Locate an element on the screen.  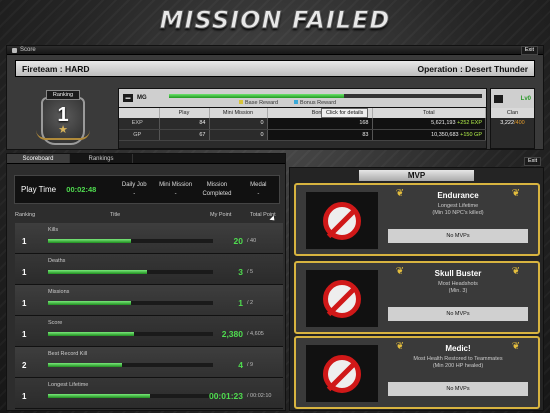
stat-play: 67 is located at coordinates (184, 135).